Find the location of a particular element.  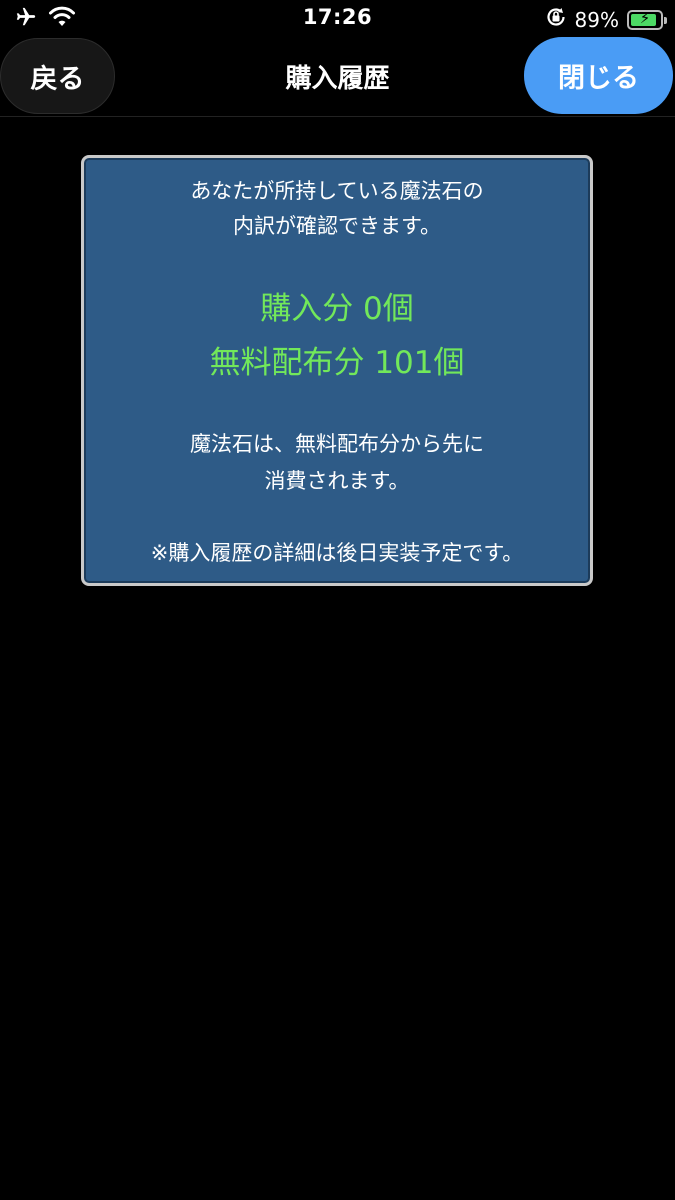

intro-line-2: 内訳が確認できます。 is located at coordinates (337, 226).